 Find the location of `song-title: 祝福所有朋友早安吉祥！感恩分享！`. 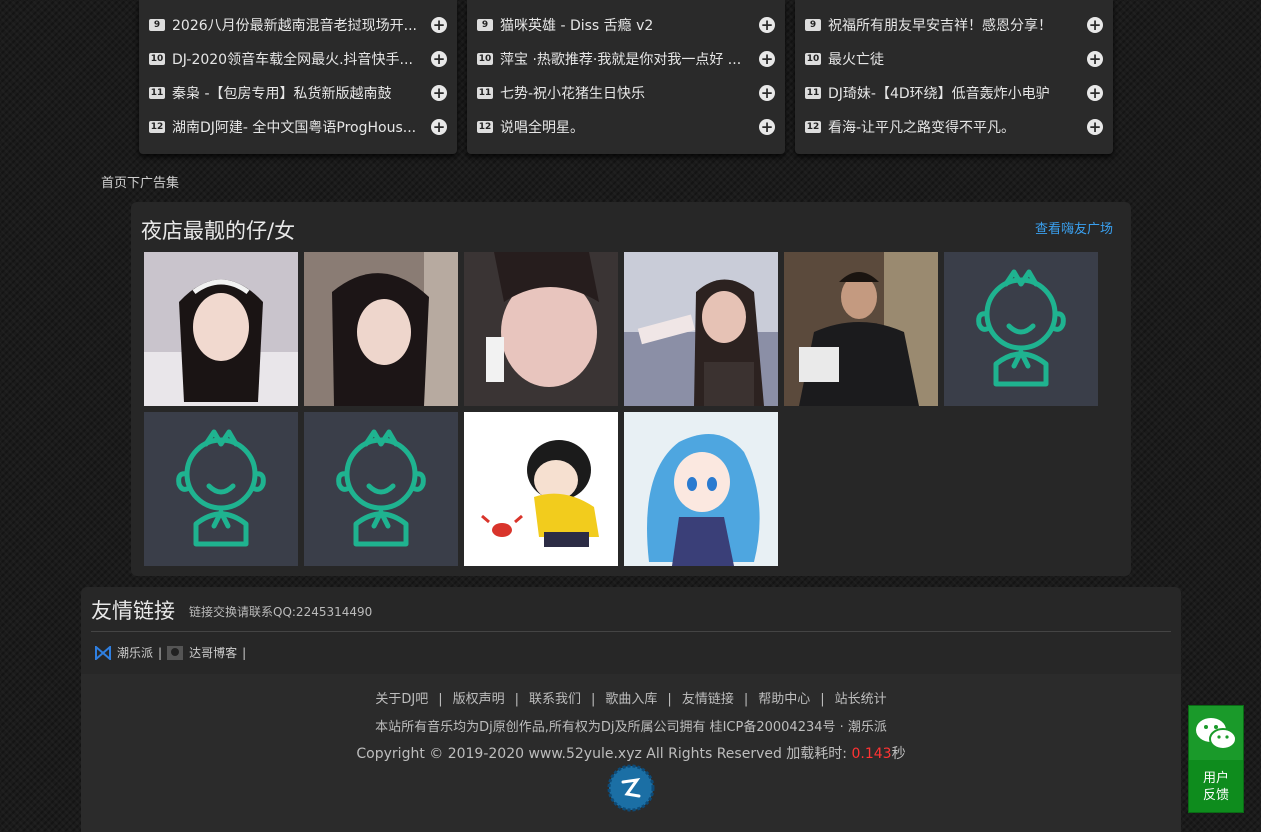

song-title: 祝福所有朋友早安吉祥！感恩分享！ is located at coordinates (953, 25).